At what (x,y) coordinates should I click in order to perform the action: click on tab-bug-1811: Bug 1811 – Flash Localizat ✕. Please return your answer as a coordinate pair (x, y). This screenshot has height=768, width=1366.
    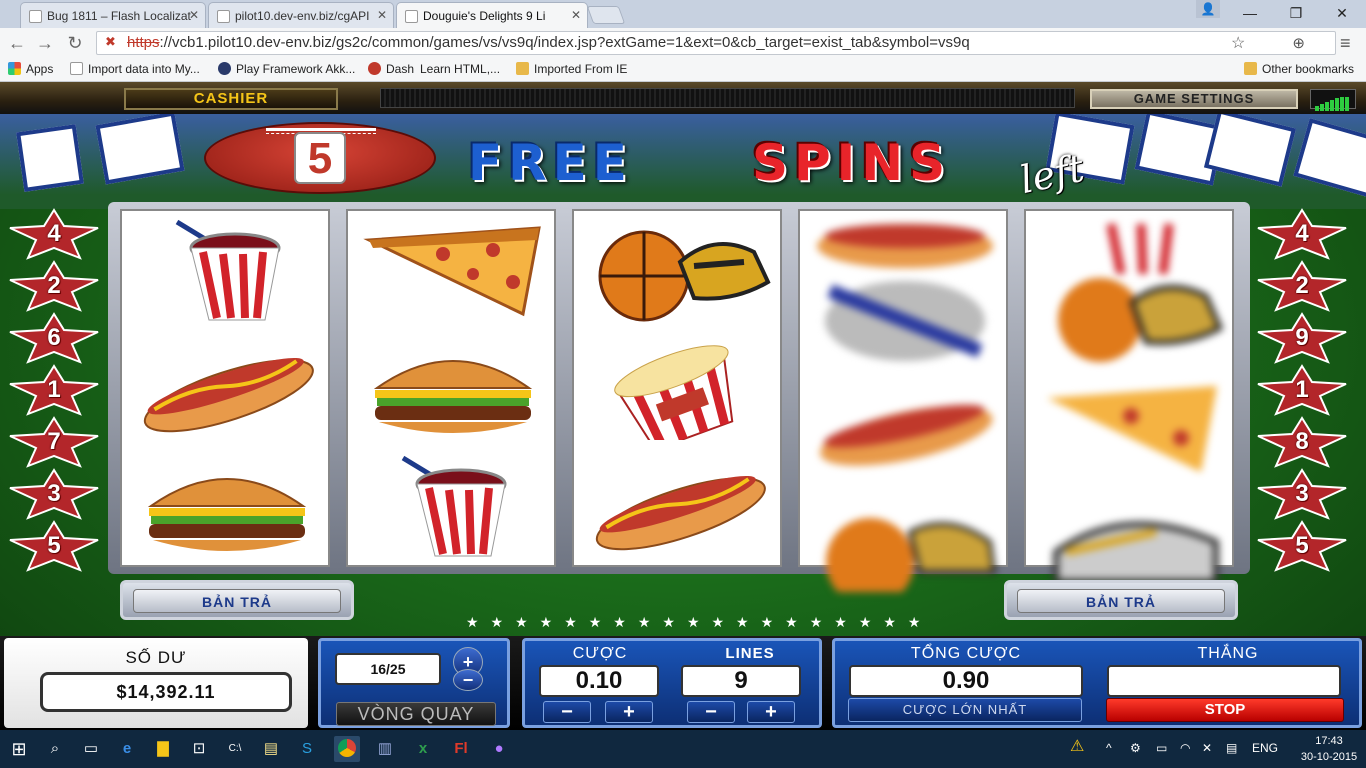
    Looking at the image, I should click on (113, 15).